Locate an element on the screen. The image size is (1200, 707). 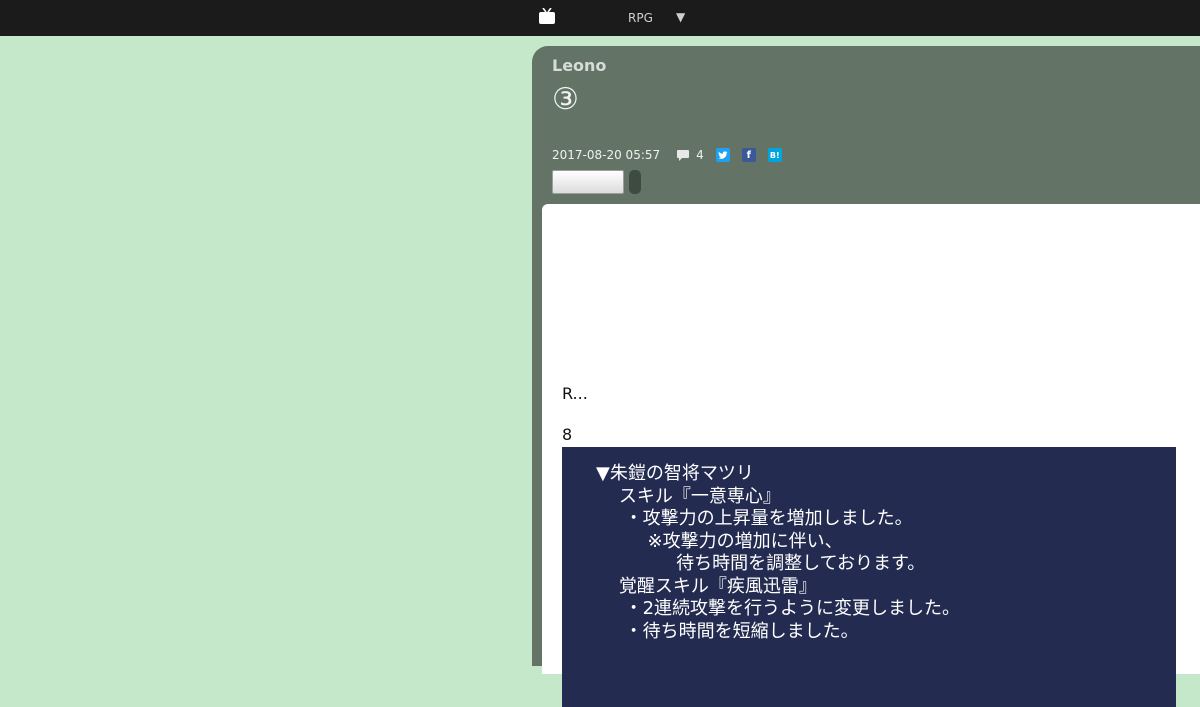
notice-line: ※攻撃力の増加に伴い、 is located at coordinates (719, 541).